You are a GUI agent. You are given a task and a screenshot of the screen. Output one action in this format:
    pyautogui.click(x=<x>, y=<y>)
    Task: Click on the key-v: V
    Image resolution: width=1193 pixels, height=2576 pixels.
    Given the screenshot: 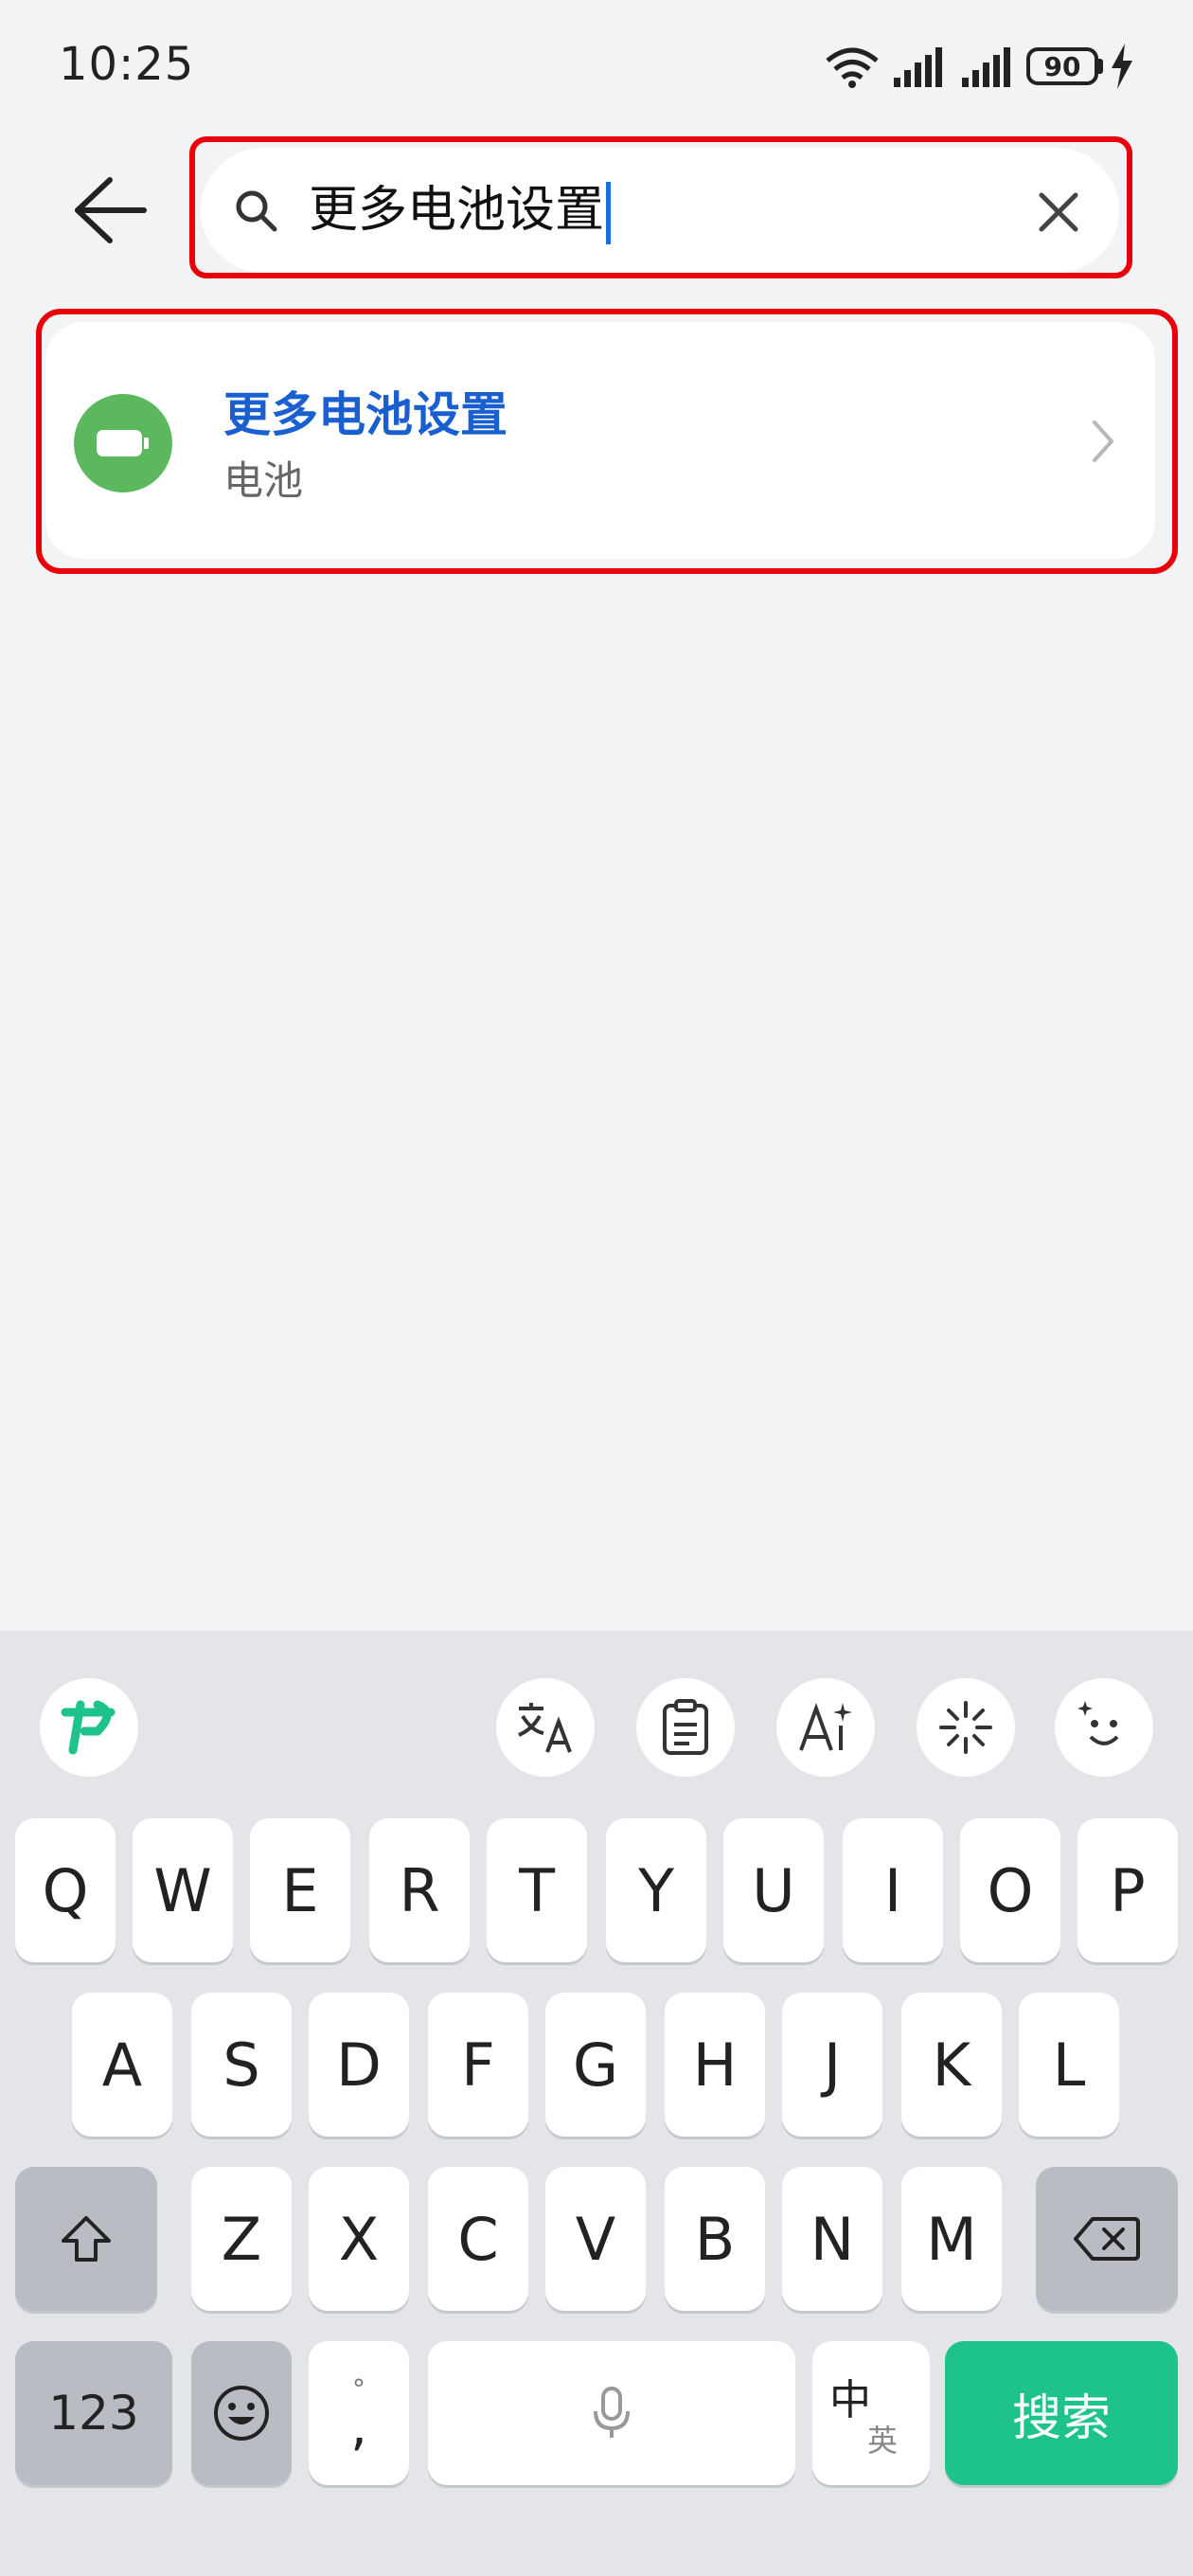 What is the action you would take?
    pyautogui.click(x=595, y=2239)
    